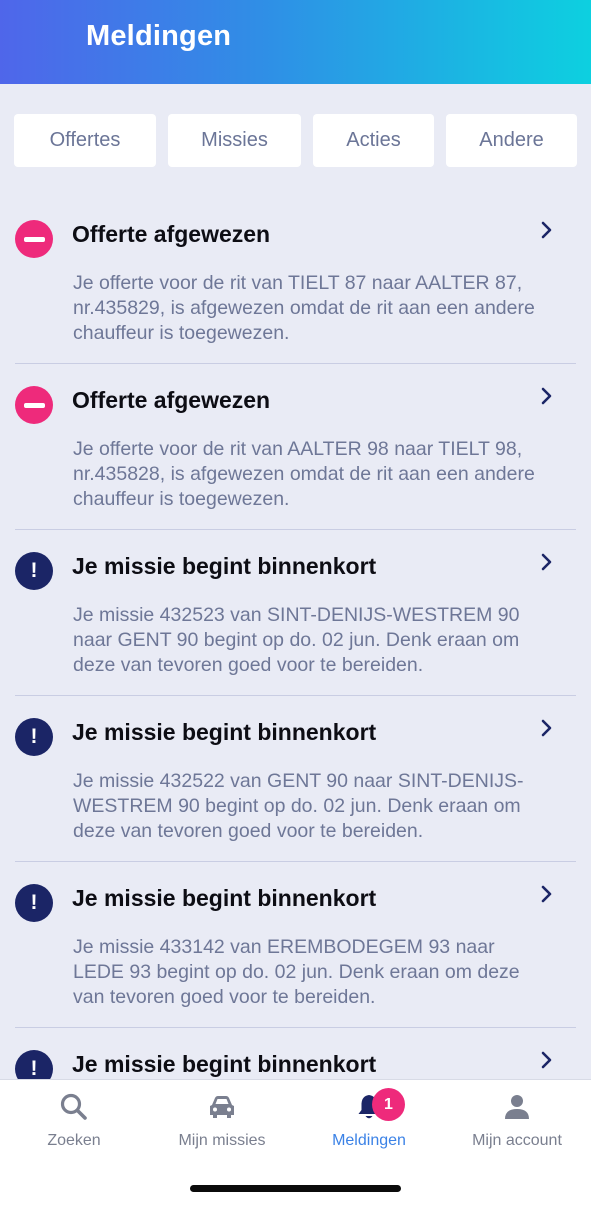 The image size is (591, 1205). I want to click on home-indicator, so click(295, 1188).